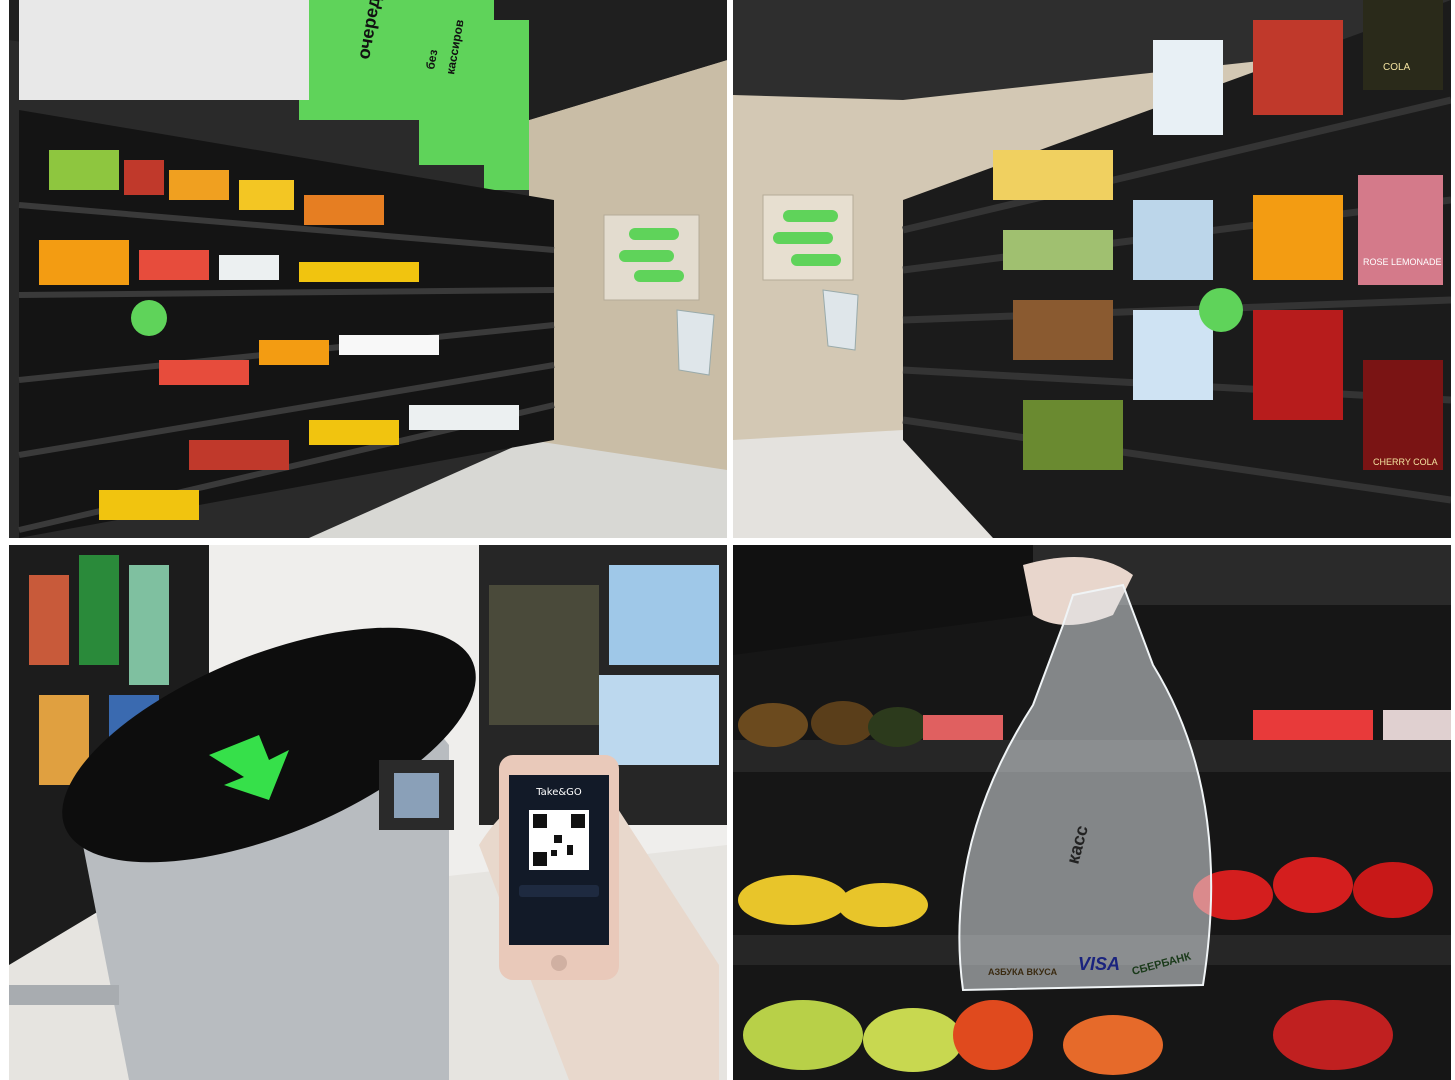 This screenshot has width=1455, height=1080. Describe the element at coordinates (1397, 67) in the screenshot. I see `bottle-label-1: COLA` at that location.